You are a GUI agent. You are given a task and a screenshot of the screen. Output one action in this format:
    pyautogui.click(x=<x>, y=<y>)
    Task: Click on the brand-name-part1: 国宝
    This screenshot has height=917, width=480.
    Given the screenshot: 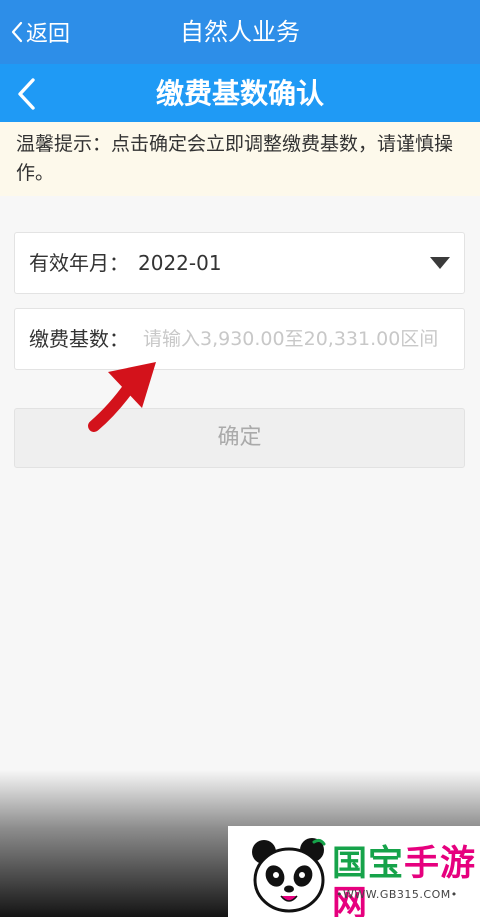 What is the action you would take?
    pyautogui.click(x=368, y=864)
    